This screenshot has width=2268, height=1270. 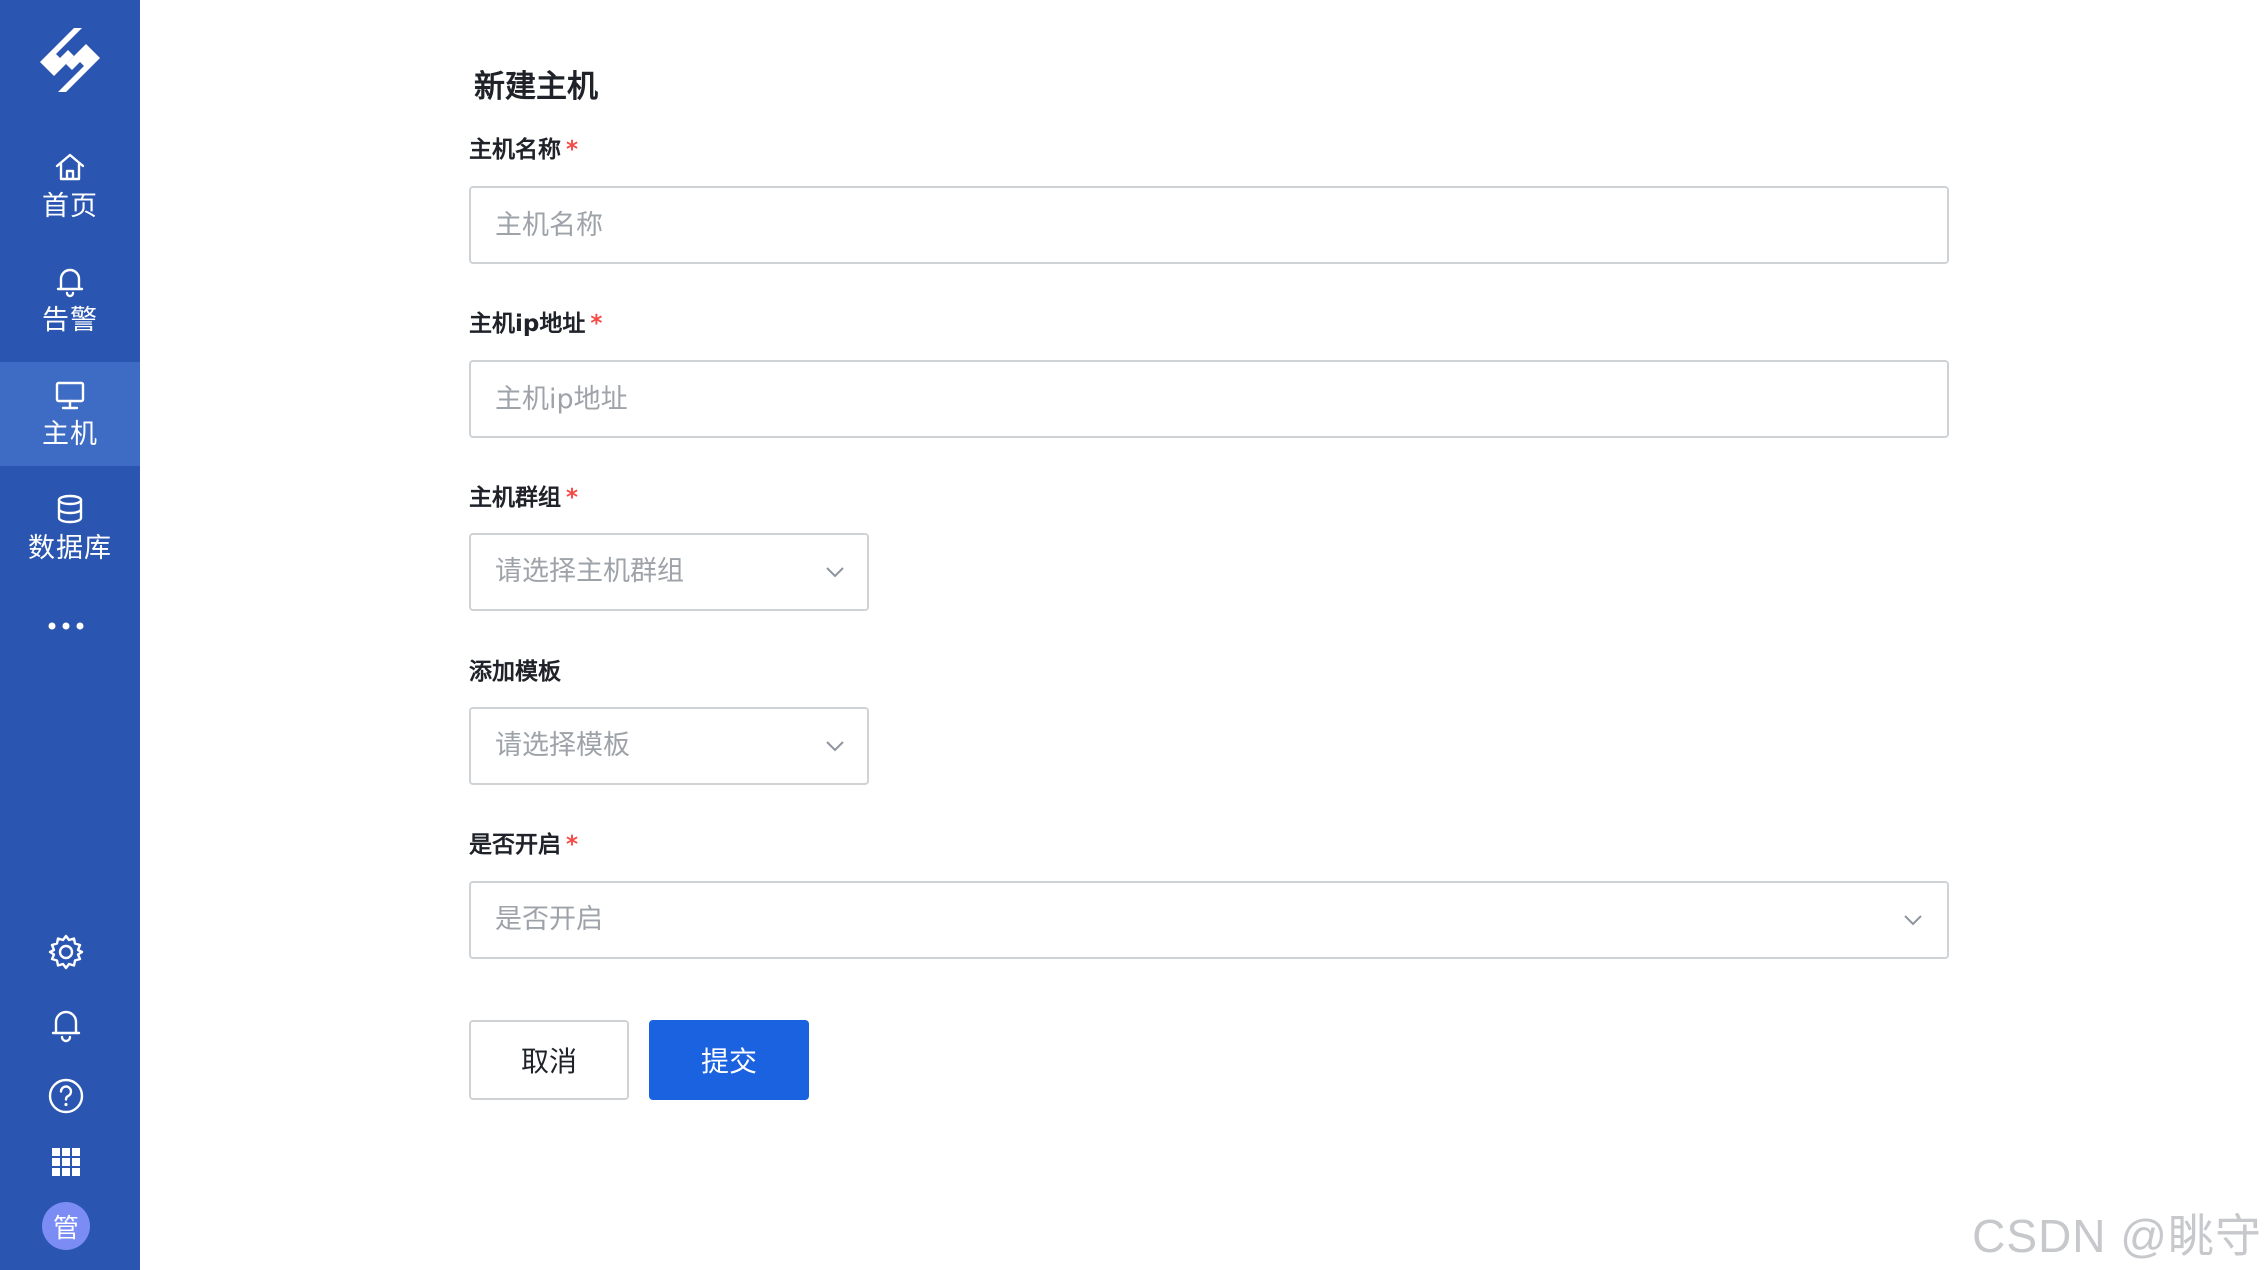 I want to click on nav-label-alerts: 告警, so click(x=70, y=320).